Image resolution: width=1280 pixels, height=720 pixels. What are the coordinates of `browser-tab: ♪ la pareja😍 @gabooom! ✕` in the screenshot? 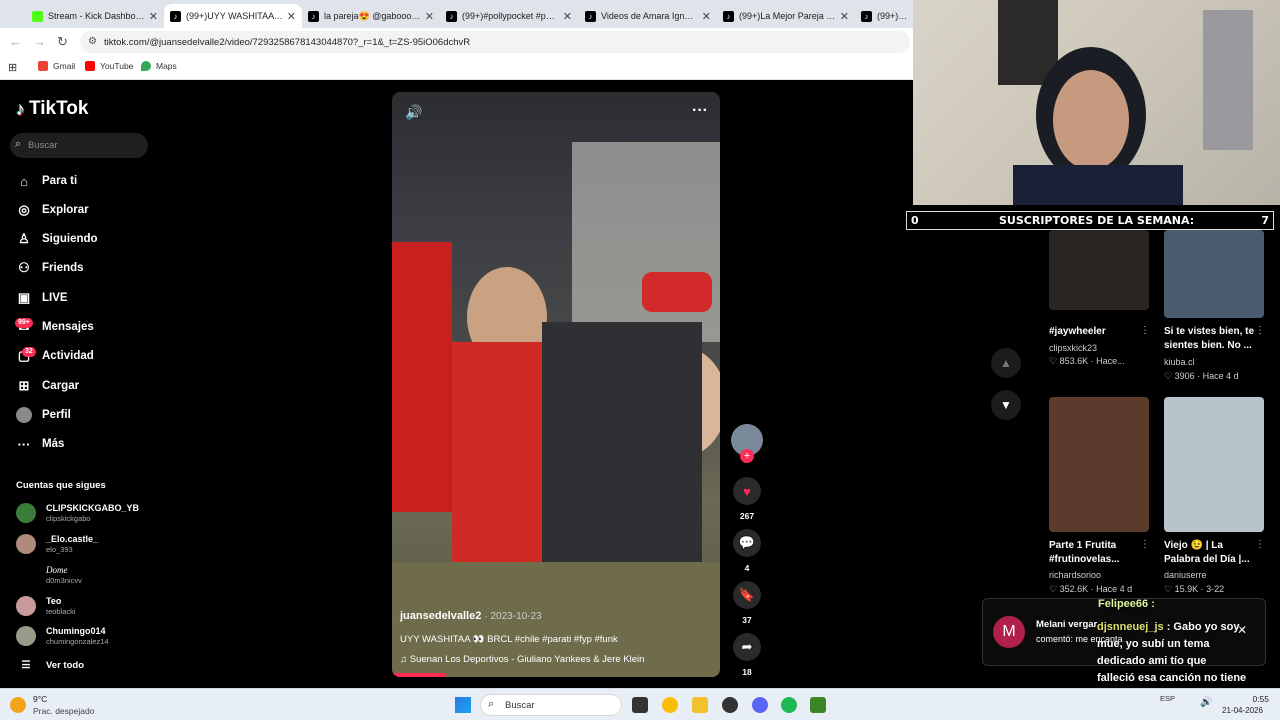 It's located at (371, 16).